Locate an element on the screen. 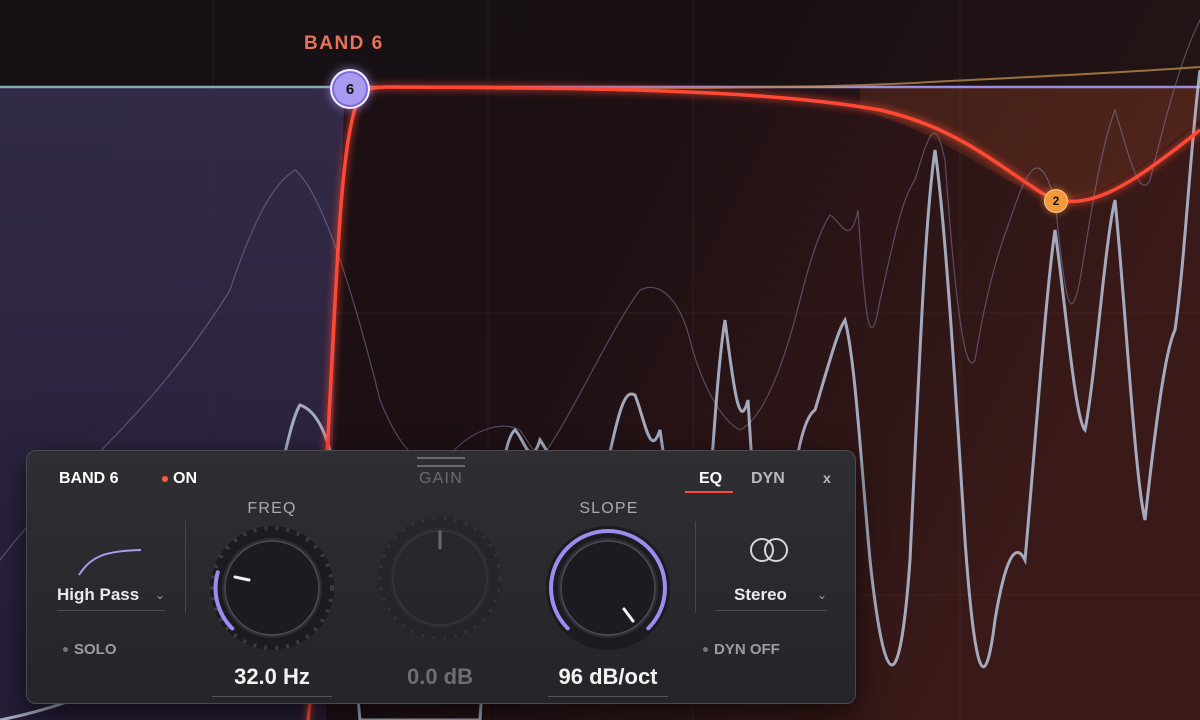 This screenshot has height=720, width=1200. dyn-off-toggle: DYN OFF is located at coordinates (741, 649).